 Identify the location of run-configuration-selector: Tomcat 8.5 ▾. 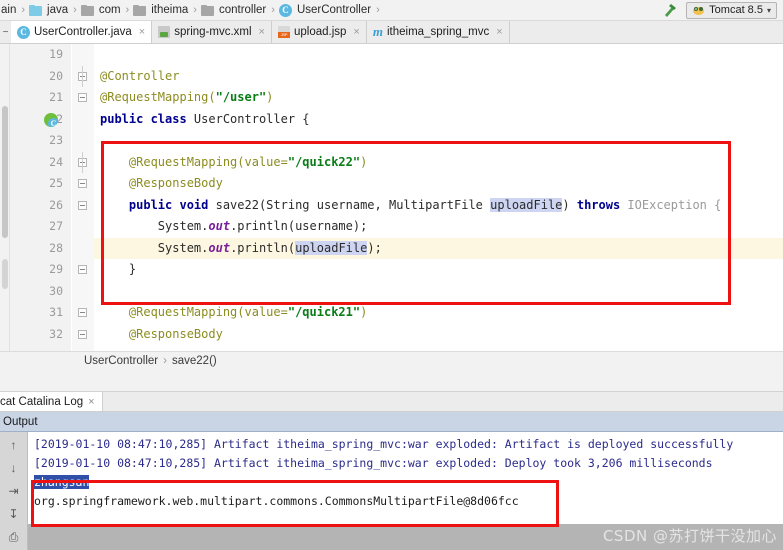
(731, 10).